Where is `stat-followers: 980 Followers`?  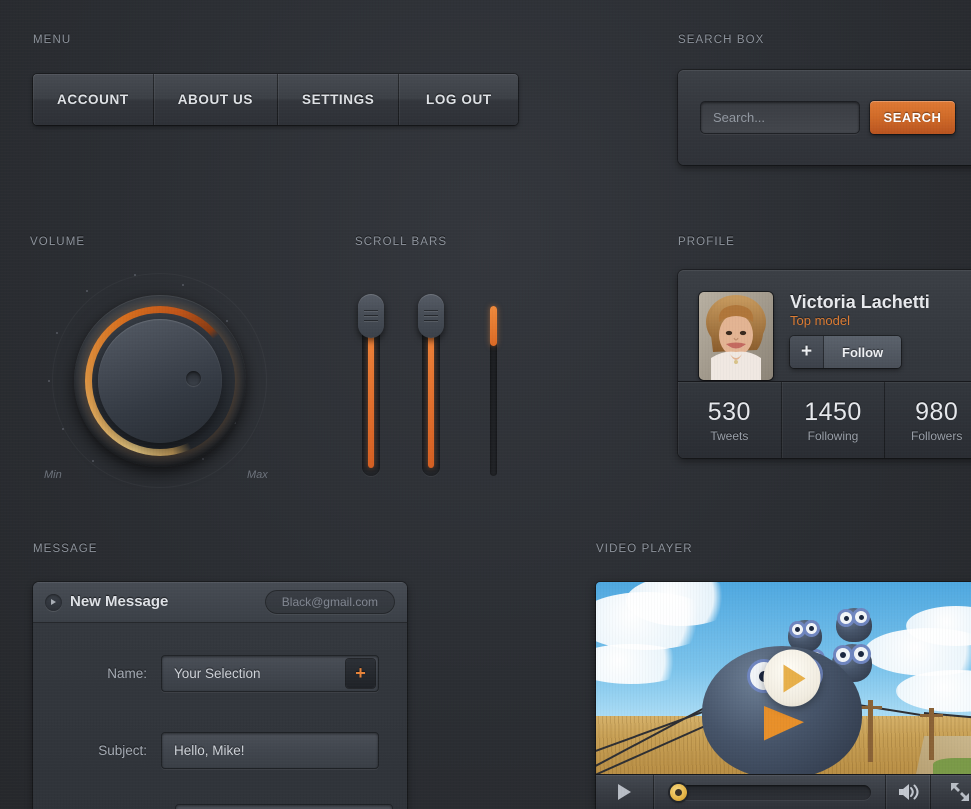 stat-followers: 980 Followers is located at coordinates (928, 420).